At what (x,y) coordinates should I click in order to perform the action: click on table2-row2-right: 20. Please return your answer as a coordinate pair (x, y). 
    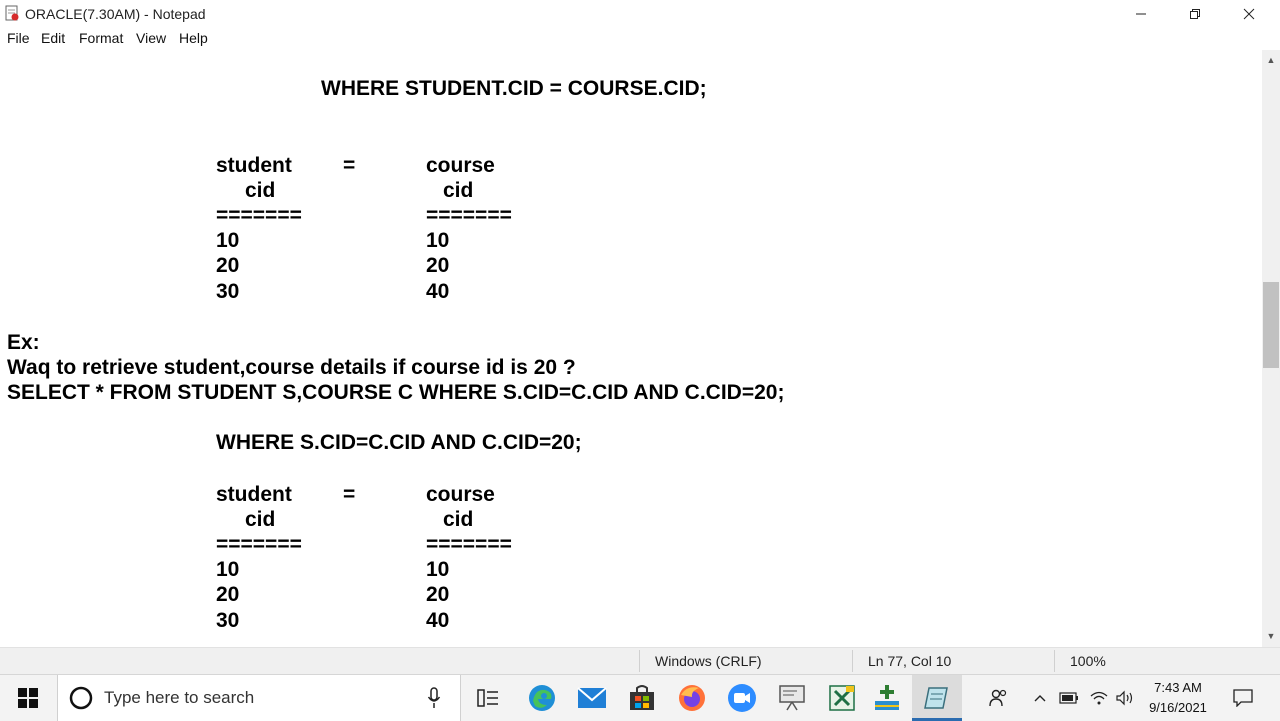
    Looking at the image, I should click on (438, 594).